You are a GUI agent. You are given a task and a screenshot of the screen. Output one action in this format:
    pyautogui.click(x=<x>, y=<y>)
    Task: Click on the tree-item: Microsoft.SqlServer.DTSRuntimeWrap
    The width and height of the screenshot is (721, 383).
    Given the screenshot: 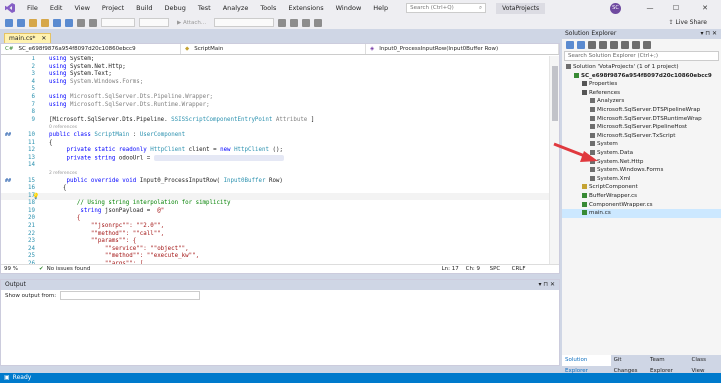 What is the action you would take?
    pyautogui.click(x=641, y=119)
    